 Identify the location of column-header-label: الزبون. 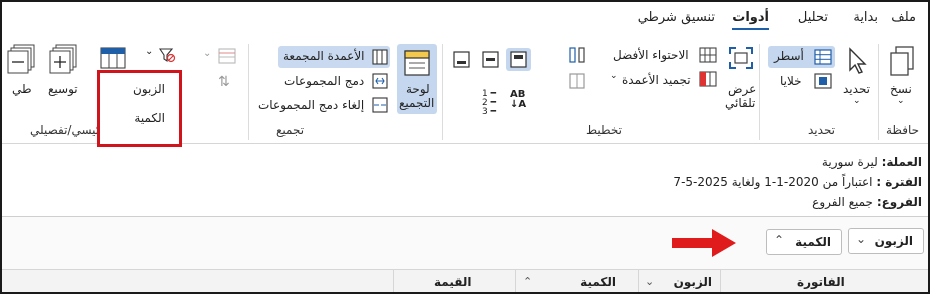
(692, 282).